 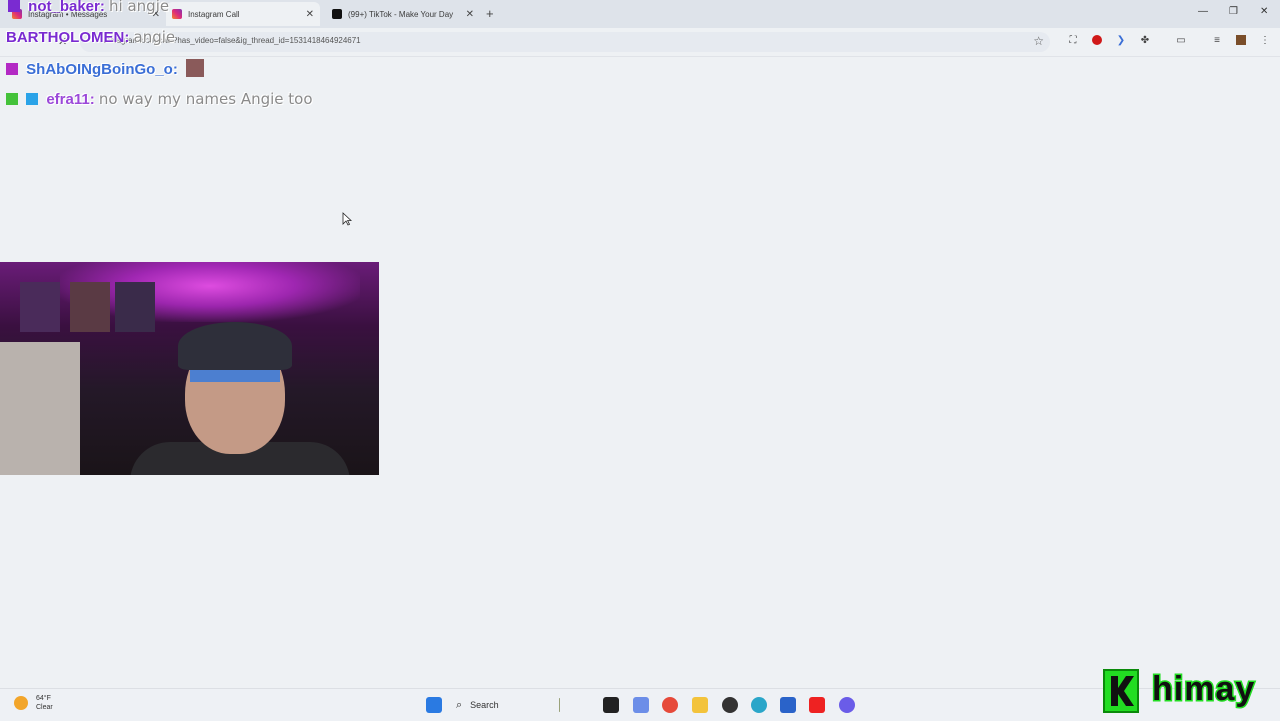 What do you see at coordinates (1038, 41) in the screenshot?
I see `bookmark-star-icon: ☆` at bounding box center [1038, 41].